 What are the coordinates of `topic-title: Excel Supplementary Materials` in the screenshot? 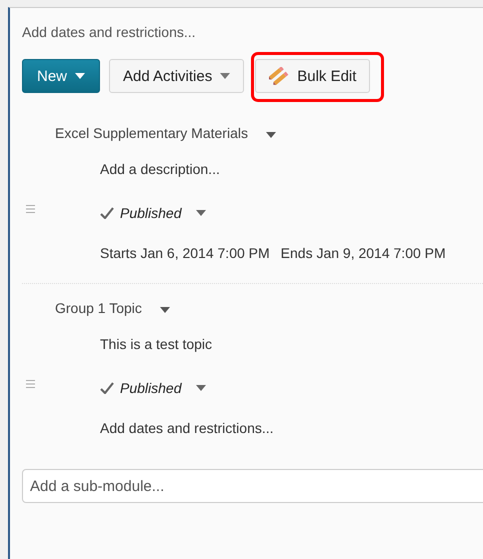 It's located at (151, 133).